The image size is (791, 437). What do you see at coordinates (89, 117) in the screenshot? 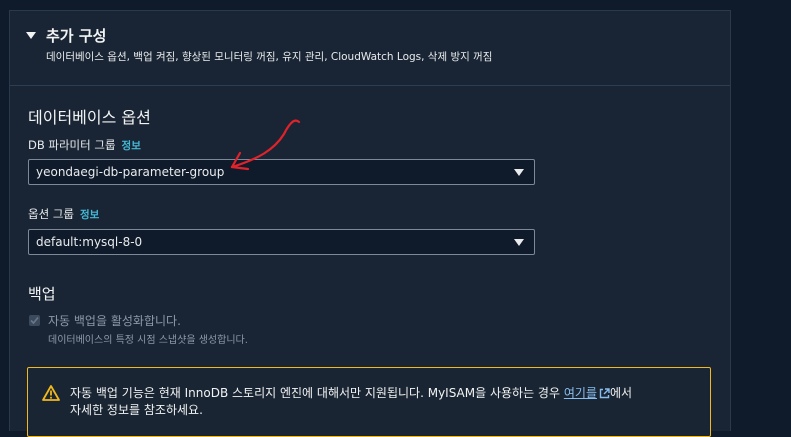
I see `db-options-title: 데이터베이스 옵션` at bounding box center [89, 117].